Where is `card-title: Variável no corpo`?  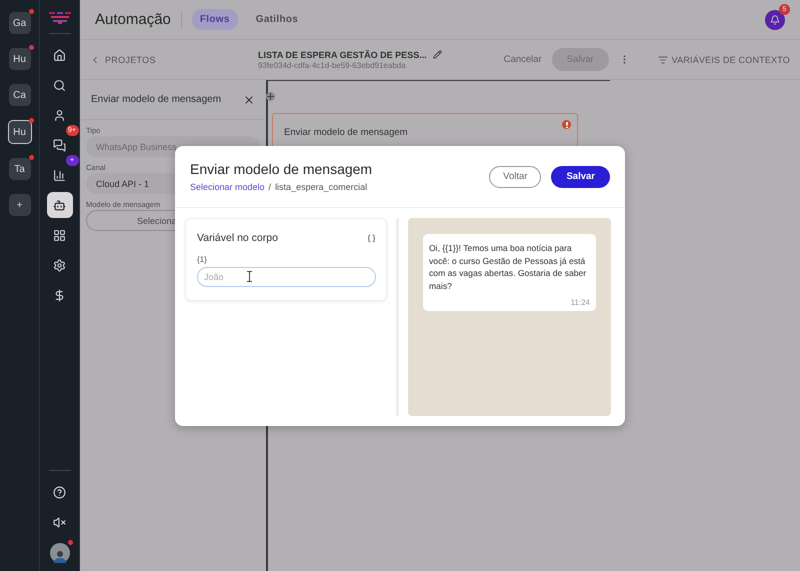
card-title: Variável no corpo is located at coordinates (237, 238).